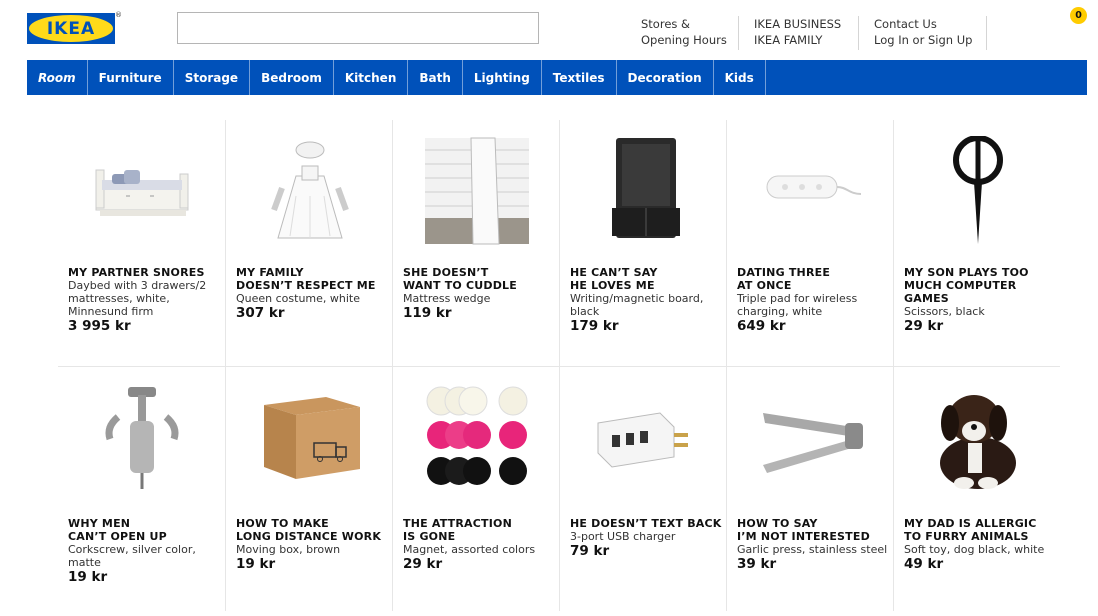 This screenshot has width=1098, height=616. I want to click on contact-login-links: Contact Us Log In or Sign Up, so click(923, 32).